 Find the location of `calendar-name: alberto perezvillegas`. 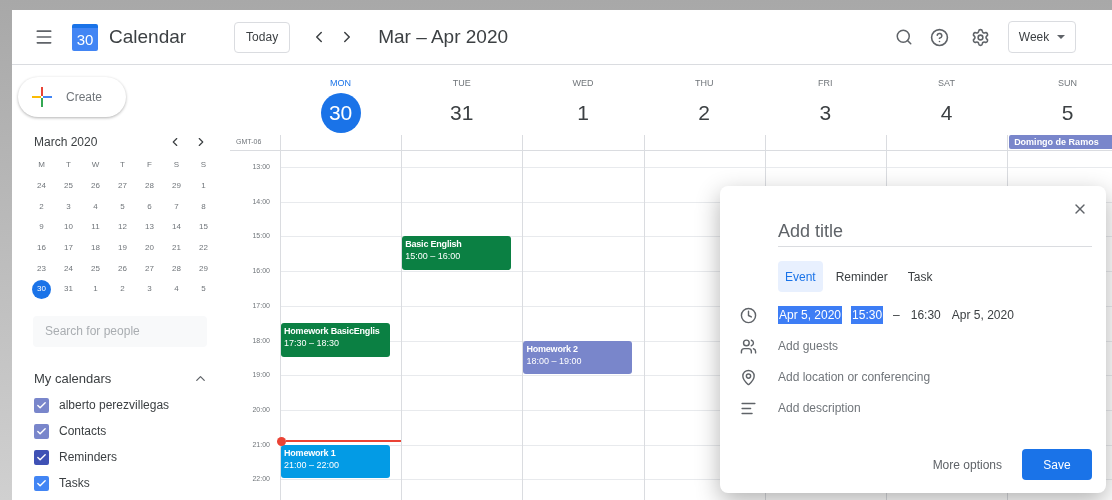

calendar-name: alberto perezvillegas is located at coordinates (114, 406).